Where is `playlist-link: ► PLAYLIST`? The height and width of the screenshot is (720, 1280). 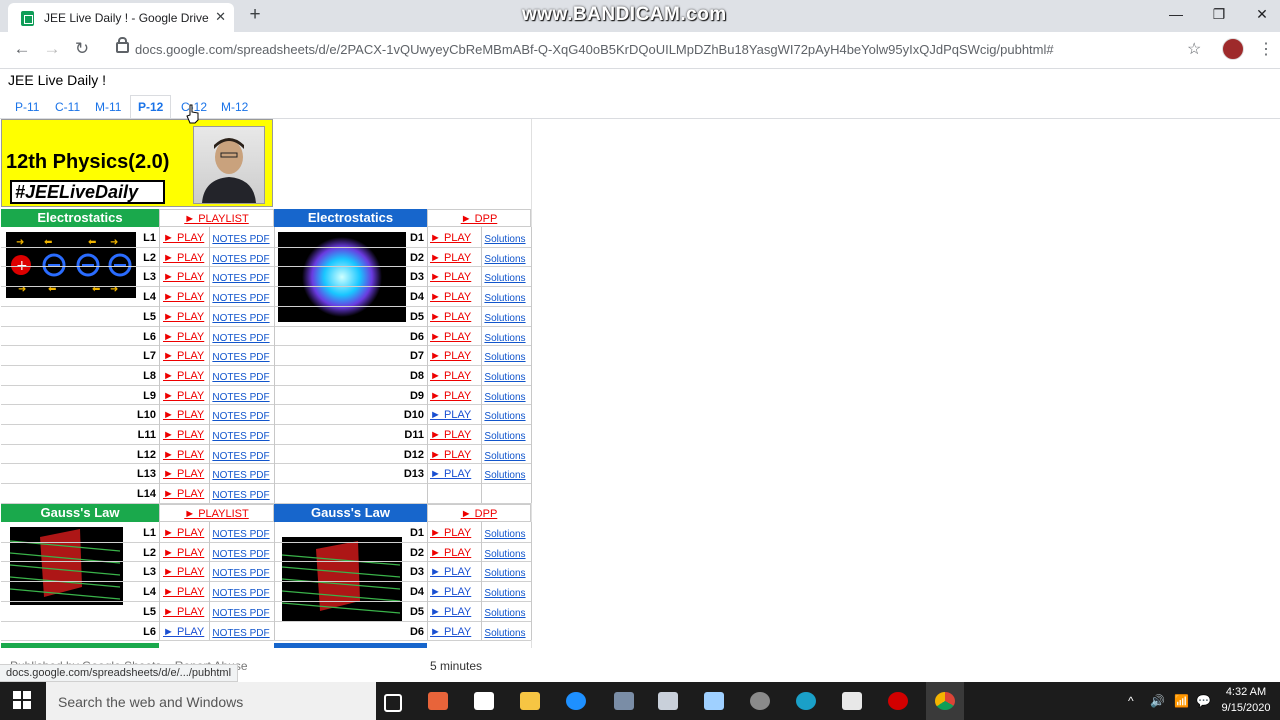 playlist-link: ► PLAYLIST is located at coordinates (216, 218).